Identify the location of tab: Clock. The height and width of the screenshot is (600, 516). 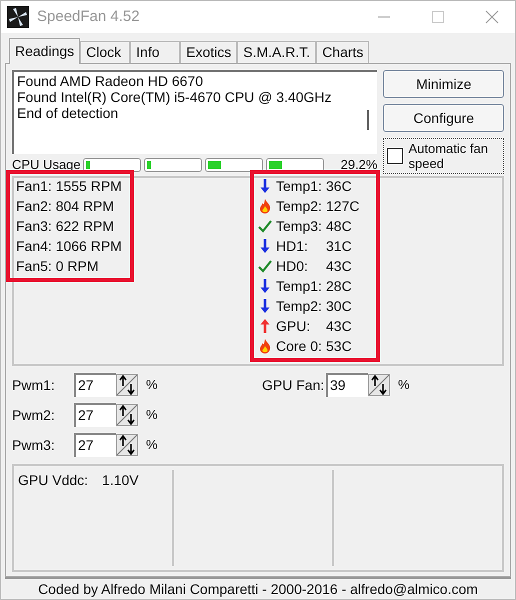
(105, 52).